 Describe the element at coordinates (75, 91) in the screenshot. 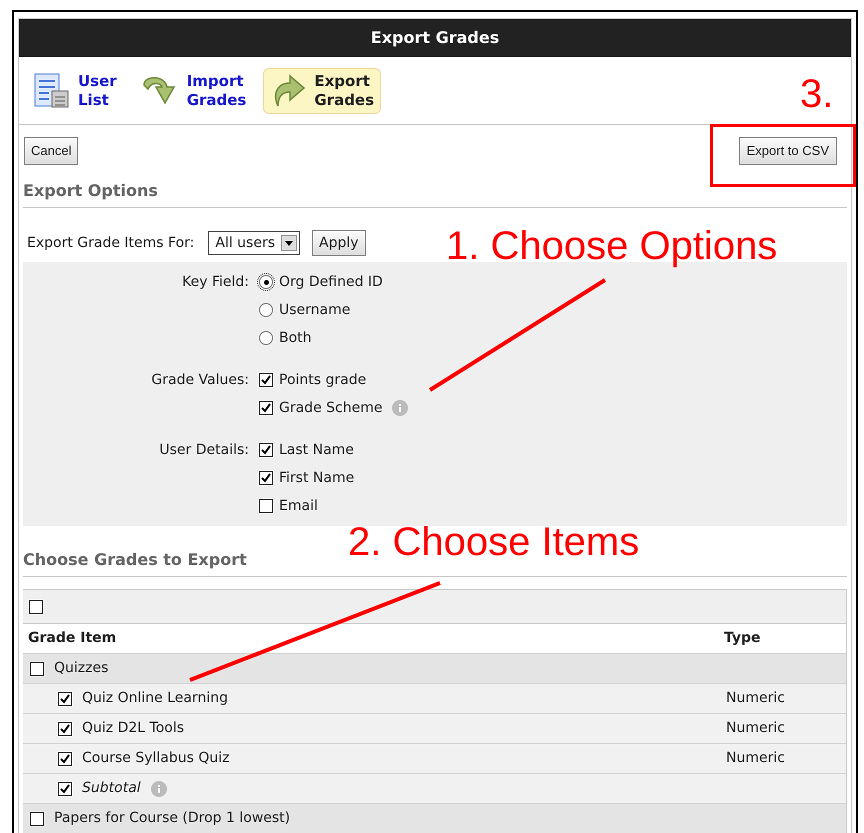

I see `nav-tab: User List` at that location.